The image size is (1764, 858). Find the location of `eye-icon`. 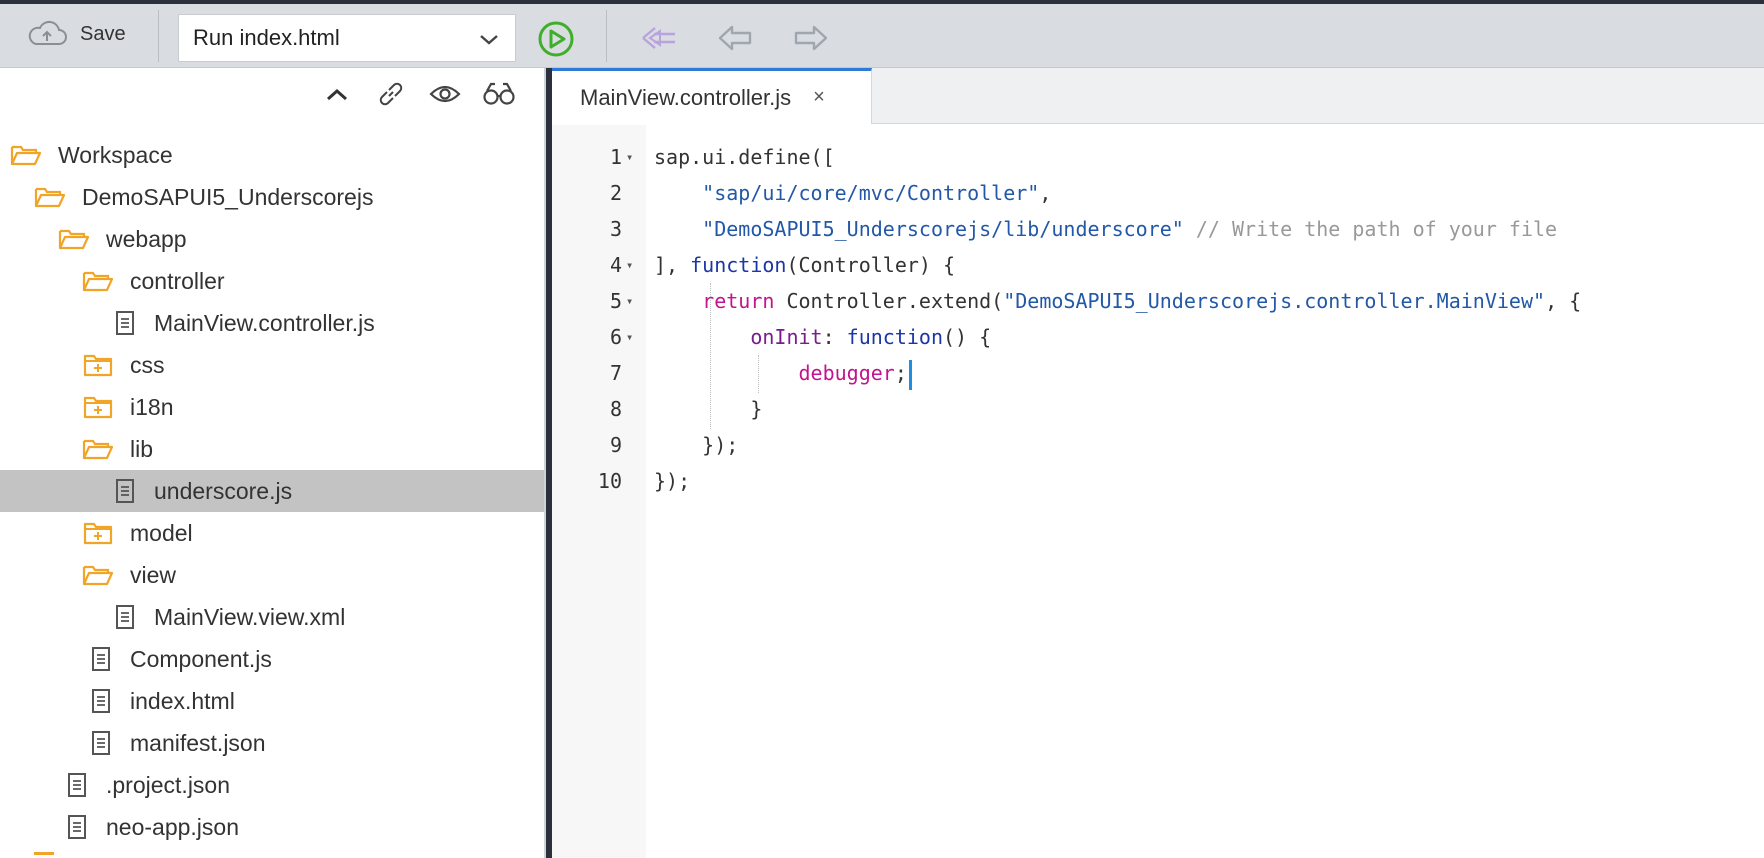

eye-icon is located at coordinates (445, 94).